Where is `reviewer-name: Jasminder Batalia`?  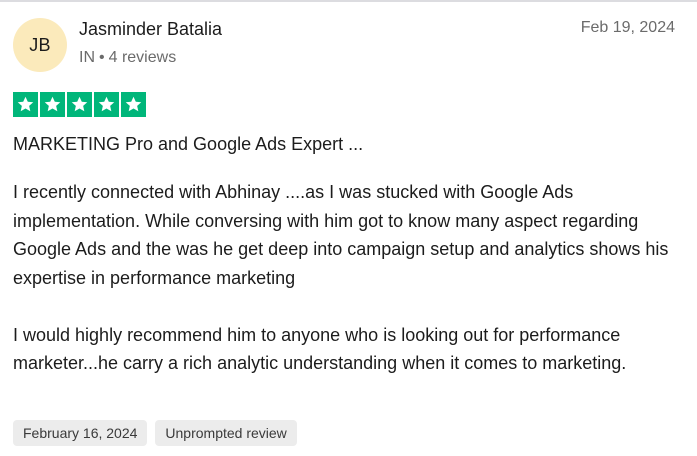
reviewer-name: Jasminder Batalia is located at coordinates (150, 29).